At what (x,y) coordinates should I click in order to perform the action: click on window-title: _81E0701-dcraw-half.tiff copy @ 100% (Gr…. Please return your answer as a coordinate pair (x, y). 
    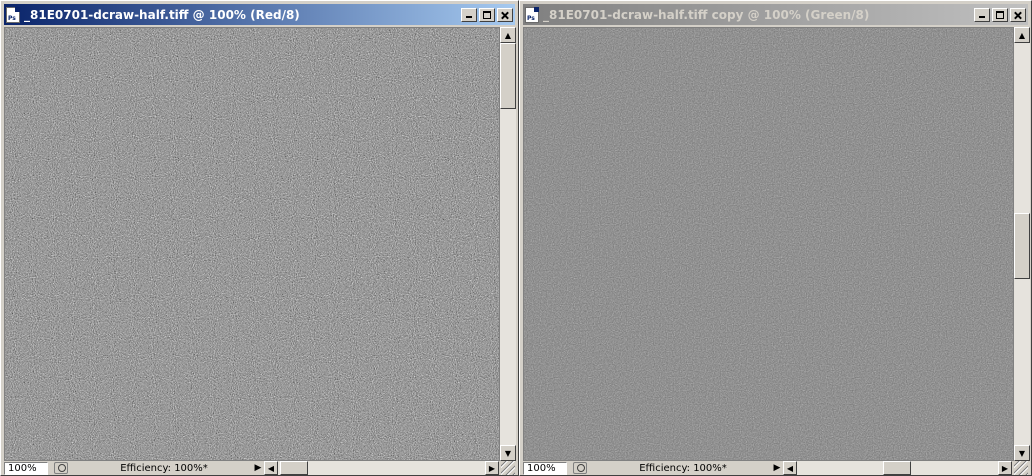
    Looking at the image, I should click on (706, 14).